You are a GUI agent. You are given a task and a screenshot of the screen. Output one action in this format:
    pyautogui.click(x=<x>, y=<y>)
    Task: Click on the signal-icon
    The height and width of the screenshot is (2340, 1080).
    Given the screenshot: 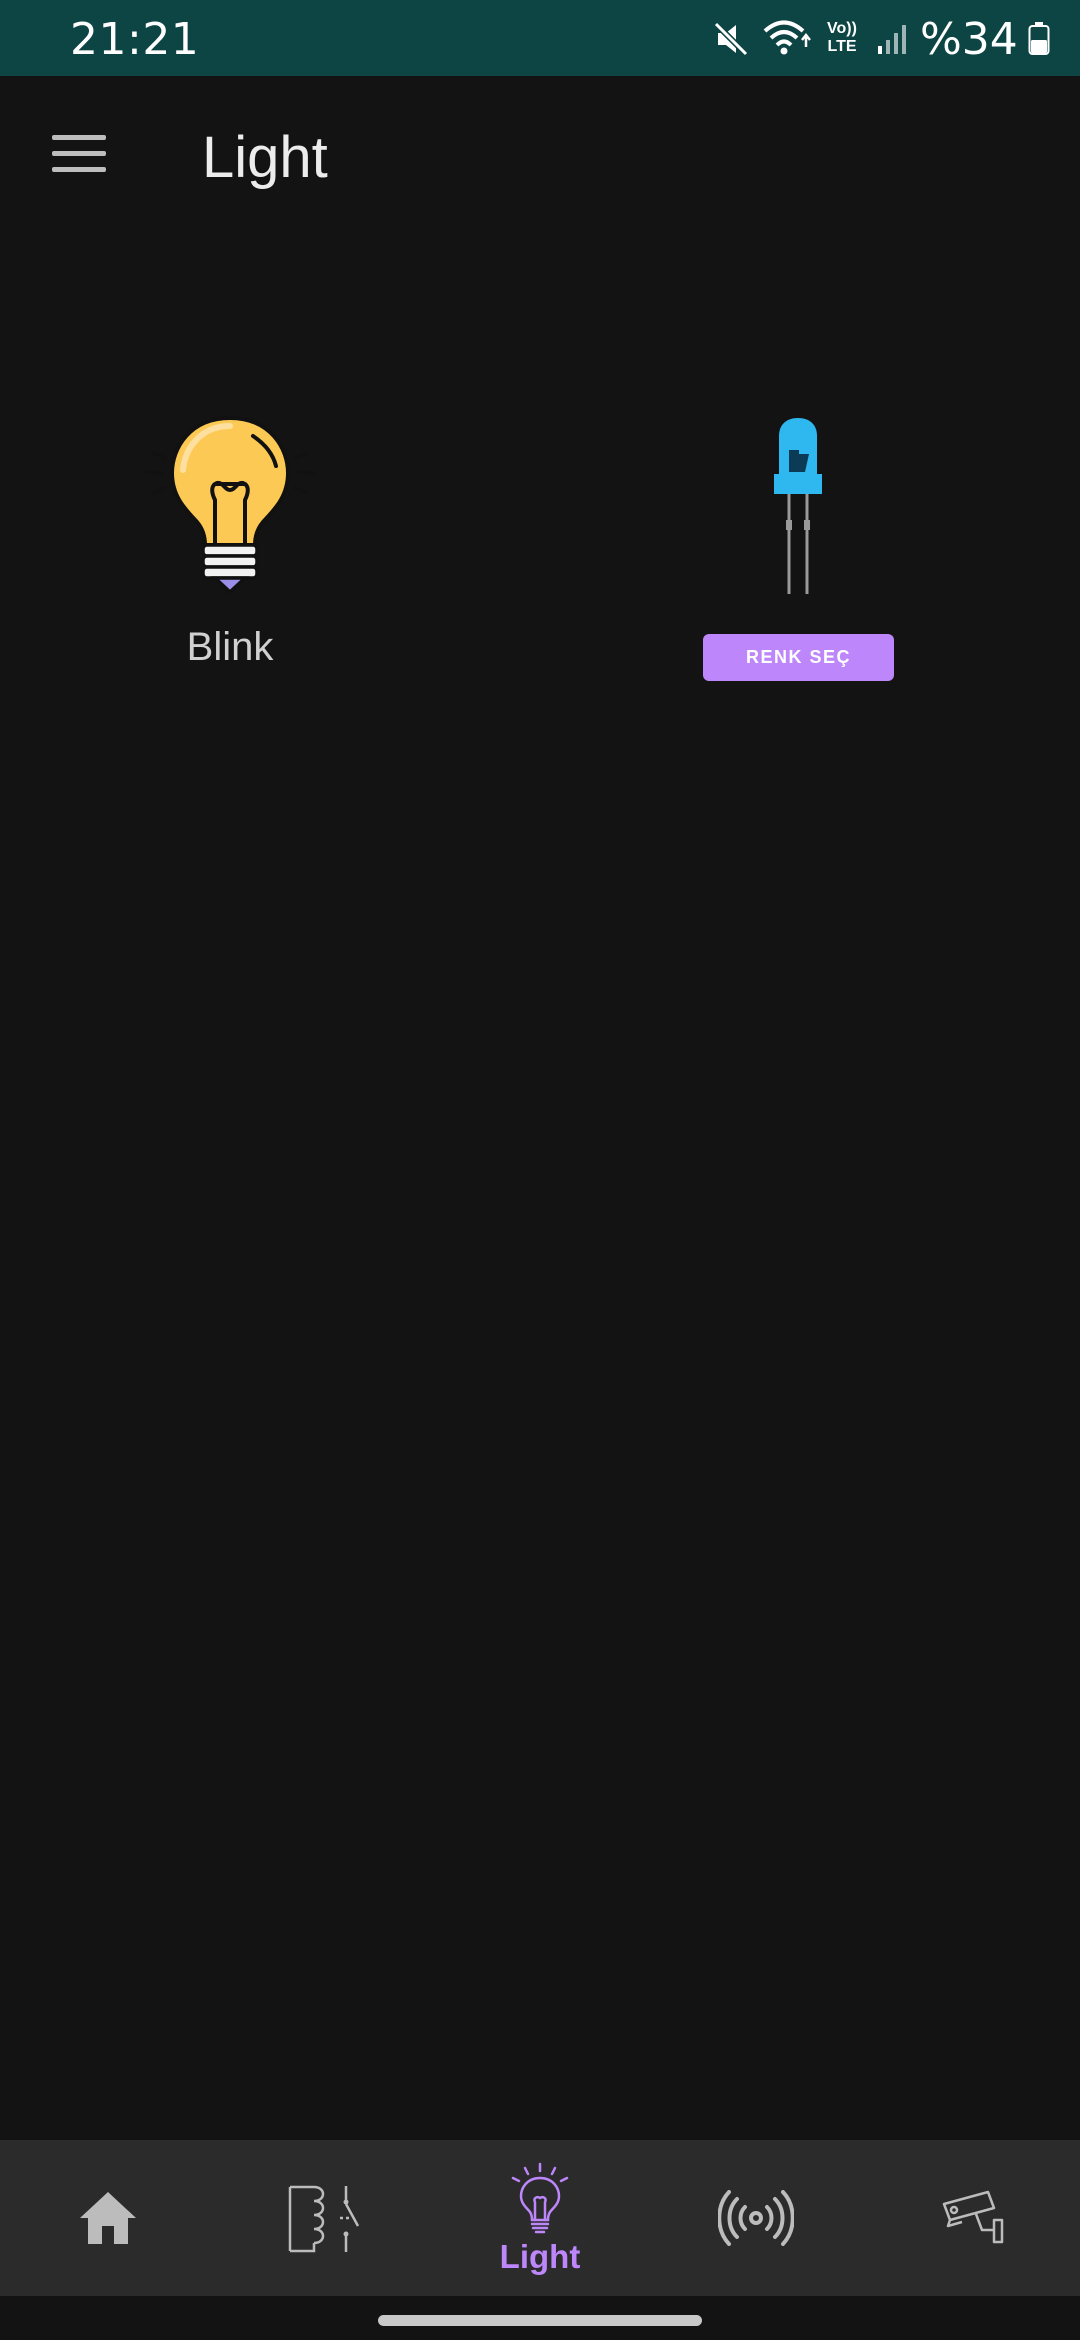 What is the action you would take?
    pyautogui.click(x=892, y=39)
    